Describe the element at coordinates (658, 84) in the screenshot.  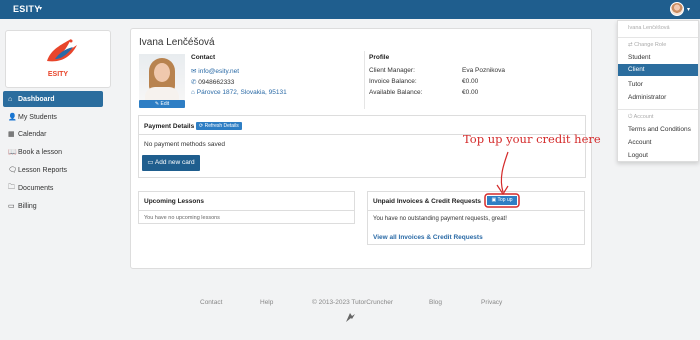
I see `role-tutor: Tutor` at that location.